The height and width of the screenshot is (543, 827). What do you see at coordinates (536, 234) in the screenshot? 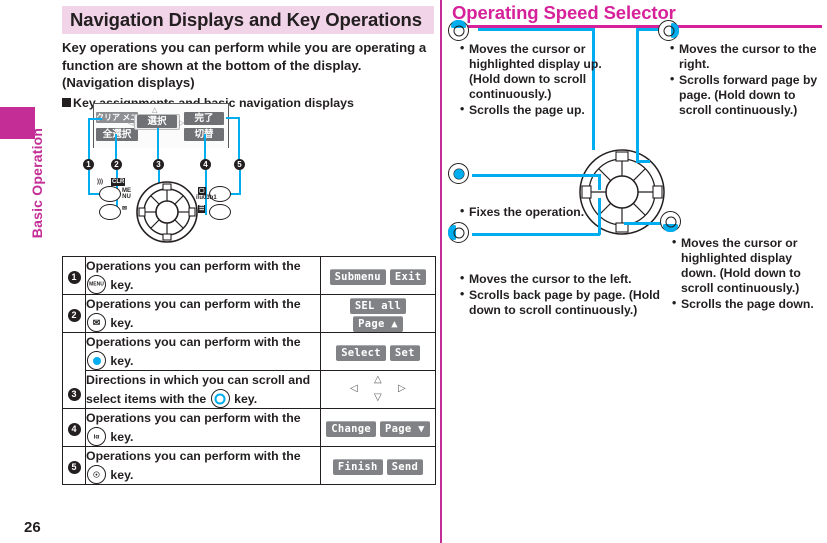
I see `connector-left-h` at bounding box center [536, 234].